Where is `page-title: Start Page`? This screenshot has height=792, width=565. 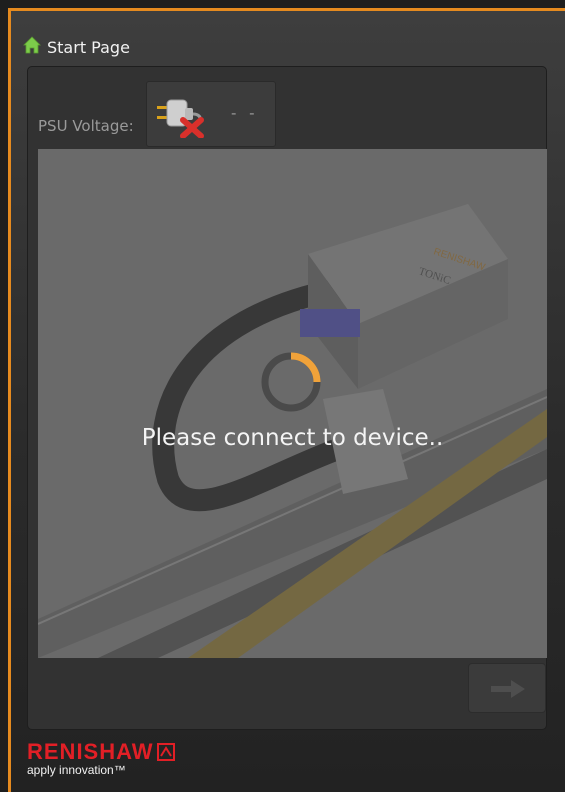 page-title: Start Page is located at coordinates (88, 47).